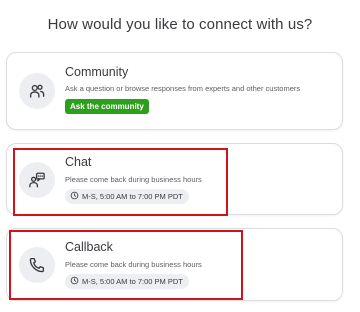  Describe the element at coordinates (133, 264) in the screenshot. I see `callback-description: Please come back during business hours` at that location.